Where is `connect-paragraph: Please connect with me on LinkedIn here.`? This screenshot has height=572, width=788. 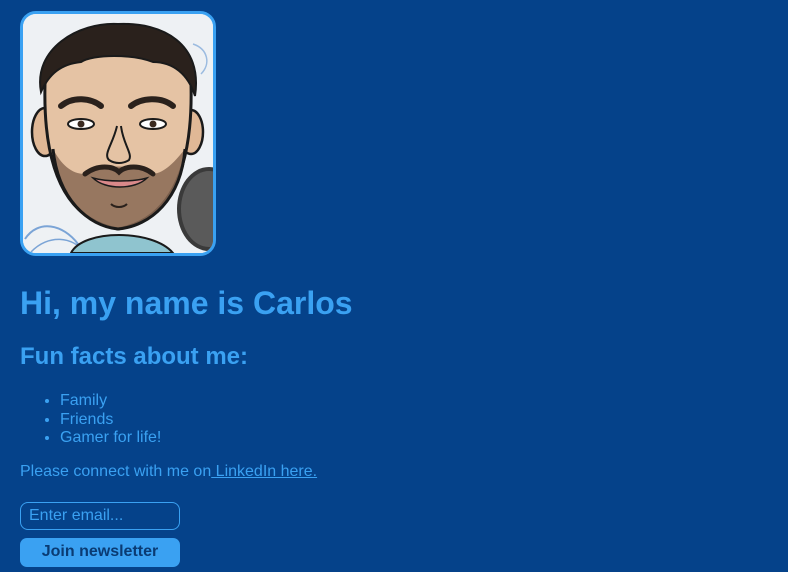
connect-paragraph: Please connect with me on LinkedIn here. is located at coordinates (400, 472).